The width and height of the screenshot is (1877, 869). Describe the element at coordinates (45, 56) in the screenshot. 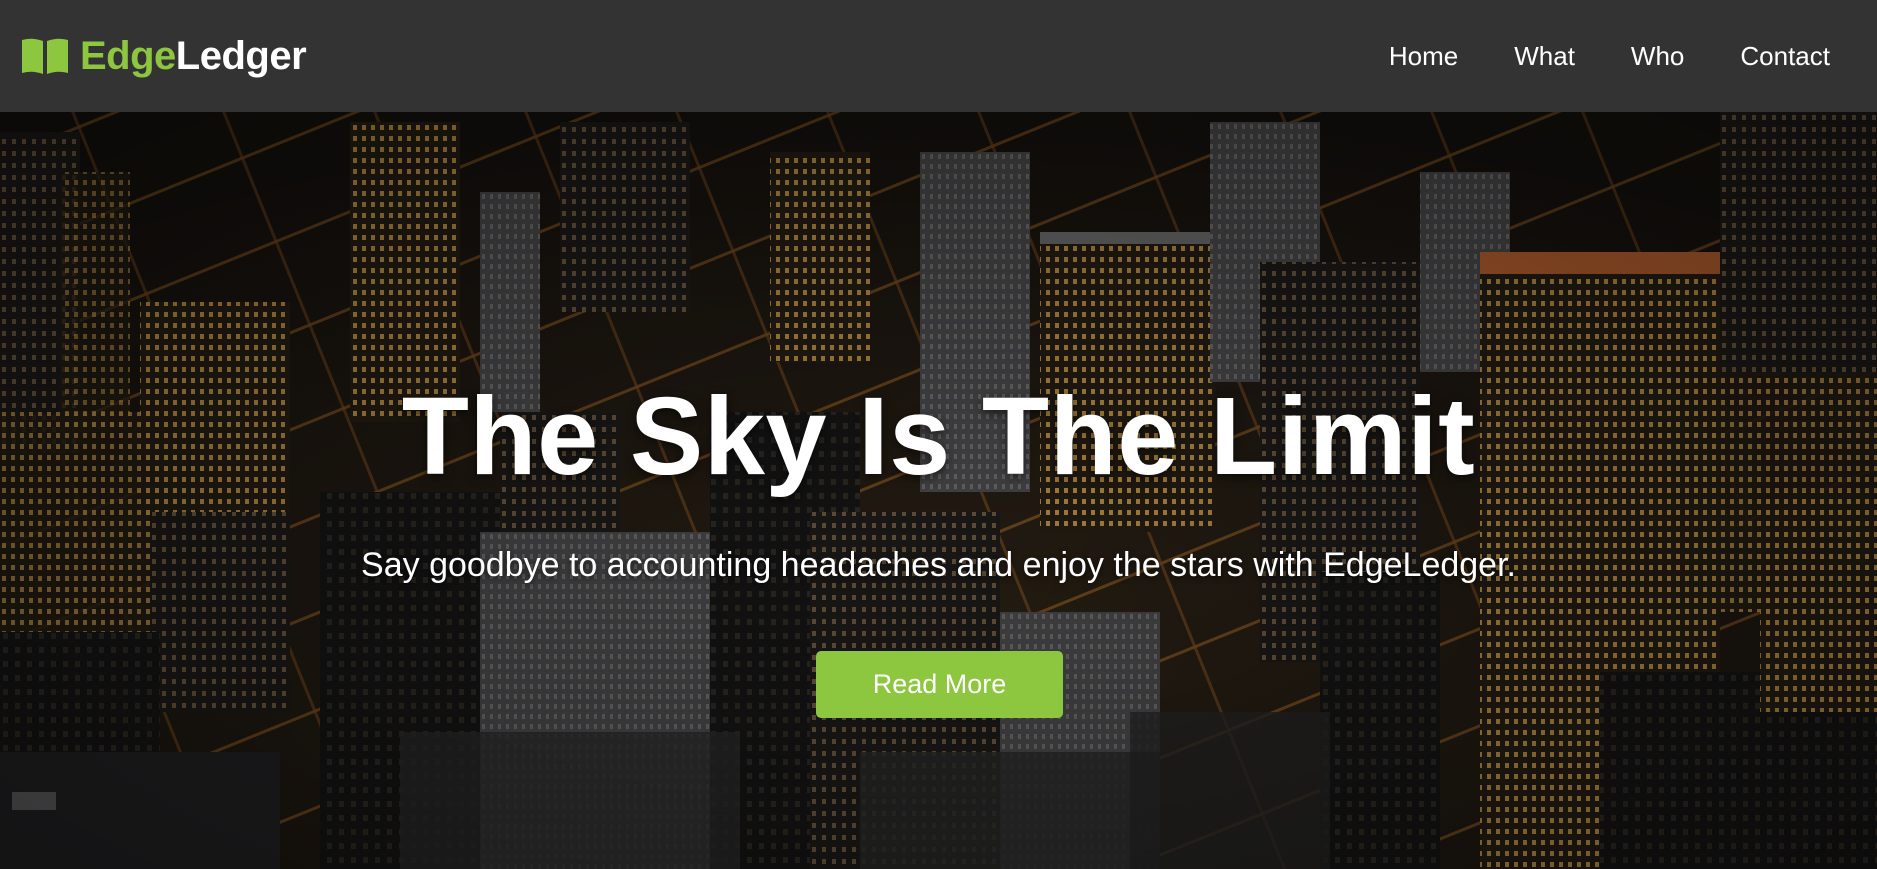

I see `book-open-icon` at that location.